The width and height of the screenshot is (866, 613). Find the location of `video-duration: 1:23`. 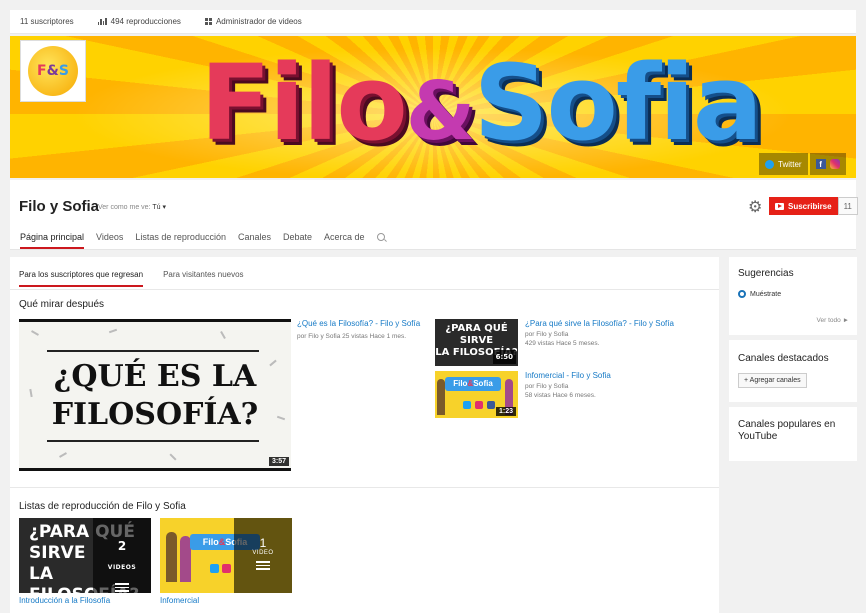

video-duration: 1:23 is located at coordinates (505, 411).